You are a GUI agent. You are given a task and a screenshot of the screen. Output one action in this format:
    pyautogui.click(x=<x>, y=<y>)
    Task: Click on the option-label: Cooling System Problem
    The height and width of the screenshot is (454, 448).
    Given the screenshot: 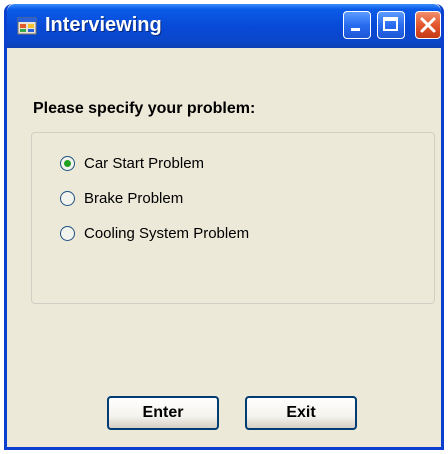 What is the action you would take?
    pyautogui.click(x=167, y=233)
    